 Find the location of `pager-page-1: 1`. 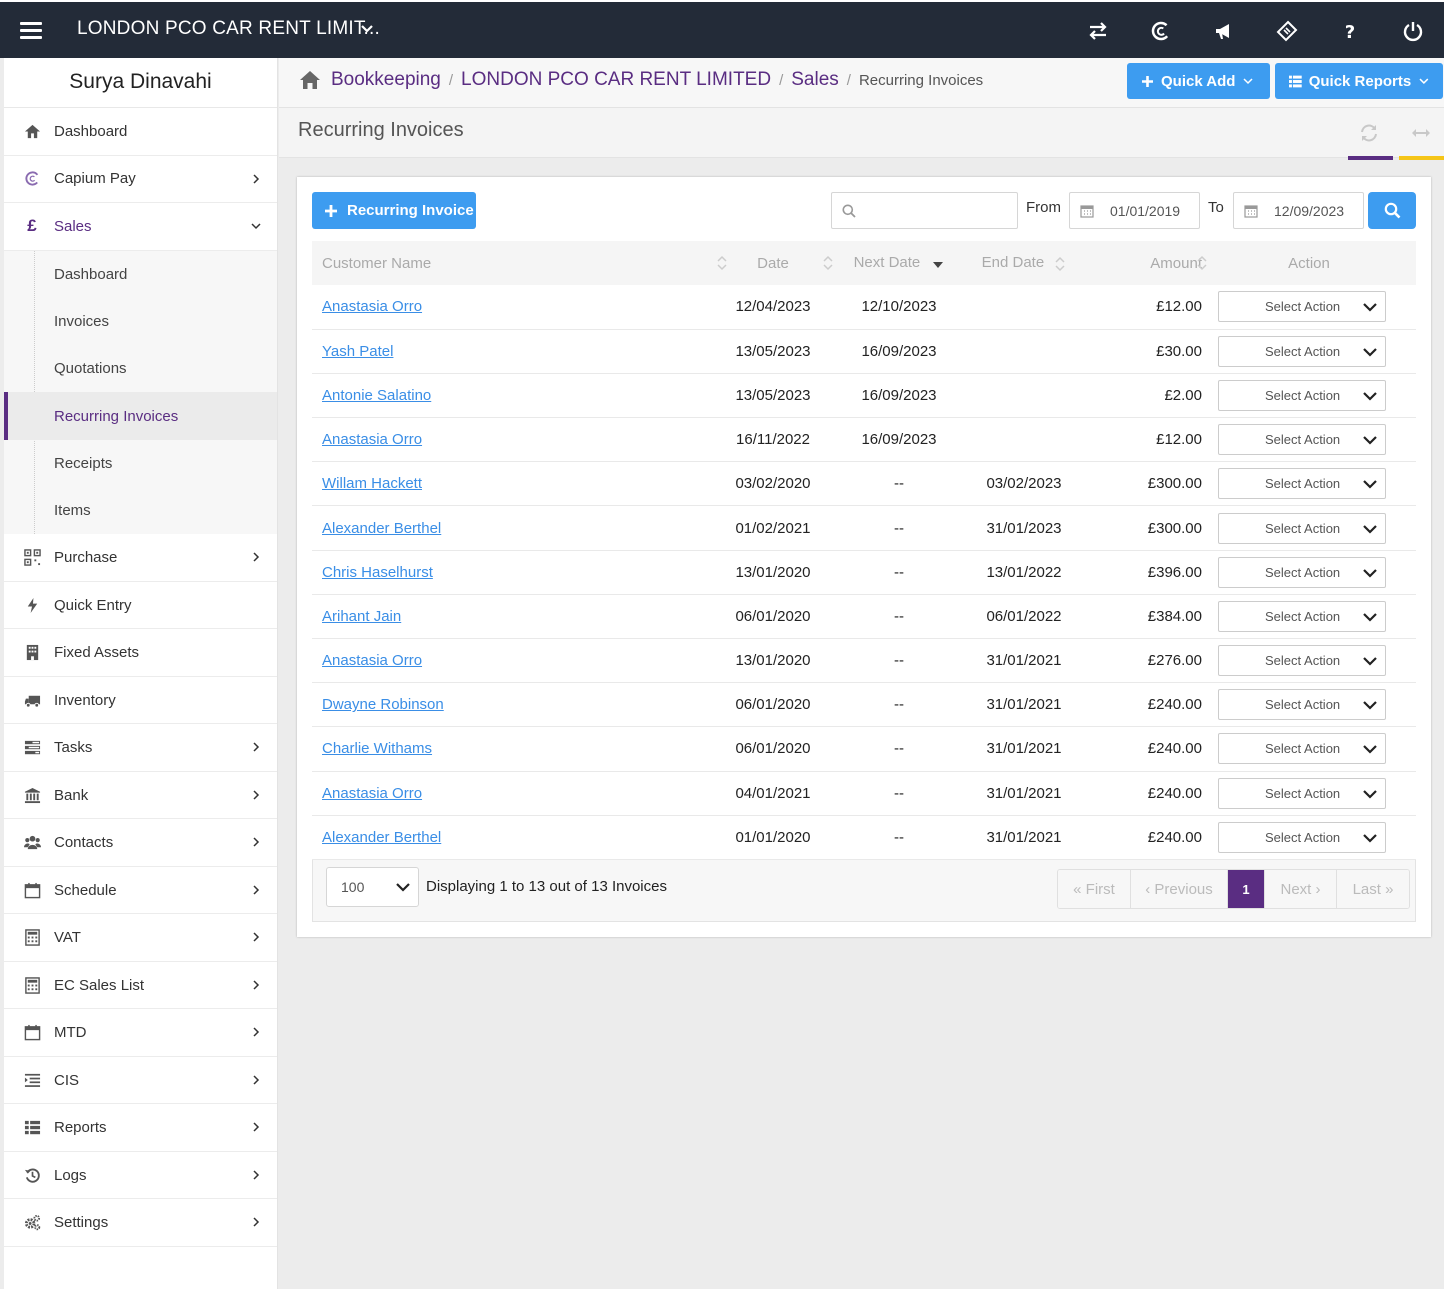

pager-page-1: 1 is located at coordinates (1246, 889).